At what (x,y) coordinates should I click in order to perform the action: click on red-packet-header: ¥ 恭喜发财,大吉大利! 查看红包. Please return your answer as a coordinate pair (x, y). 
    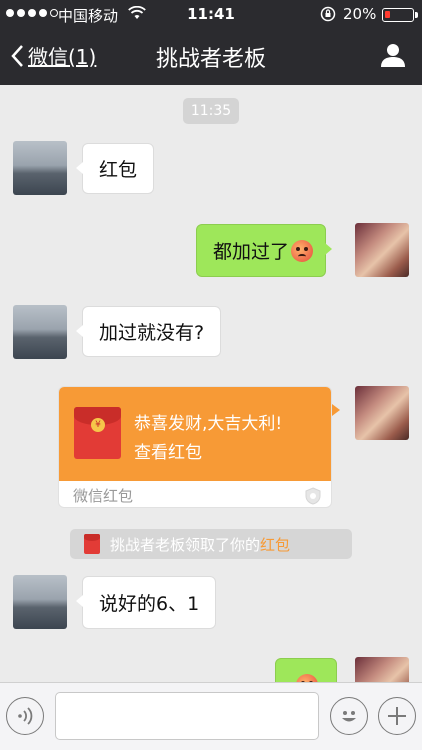
    Looking at the image, I should click on (195, 434).